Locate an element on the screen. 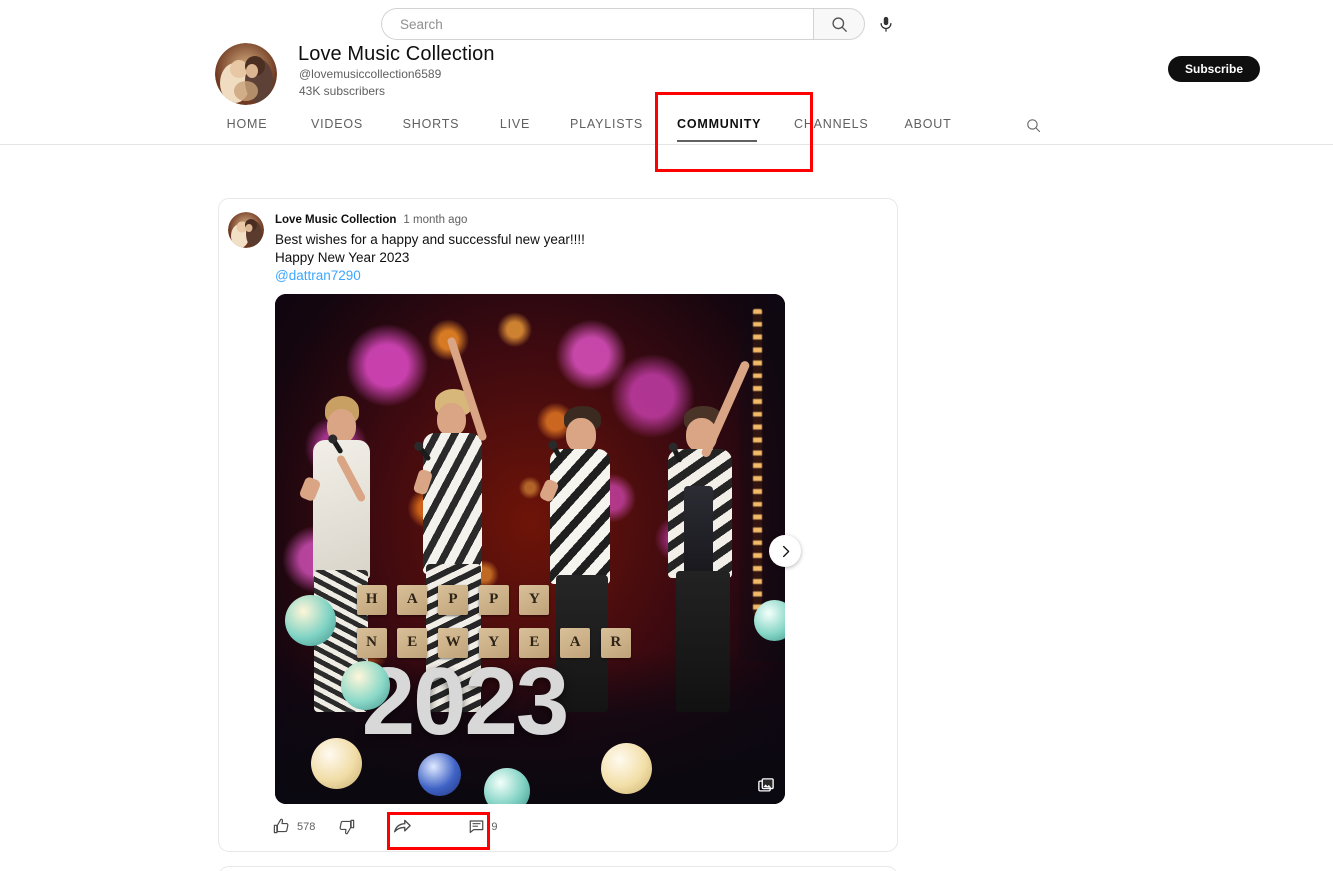 The height and width of the screenshot is (871, 1333). voice-search-button is located at coordinates (886, 24).